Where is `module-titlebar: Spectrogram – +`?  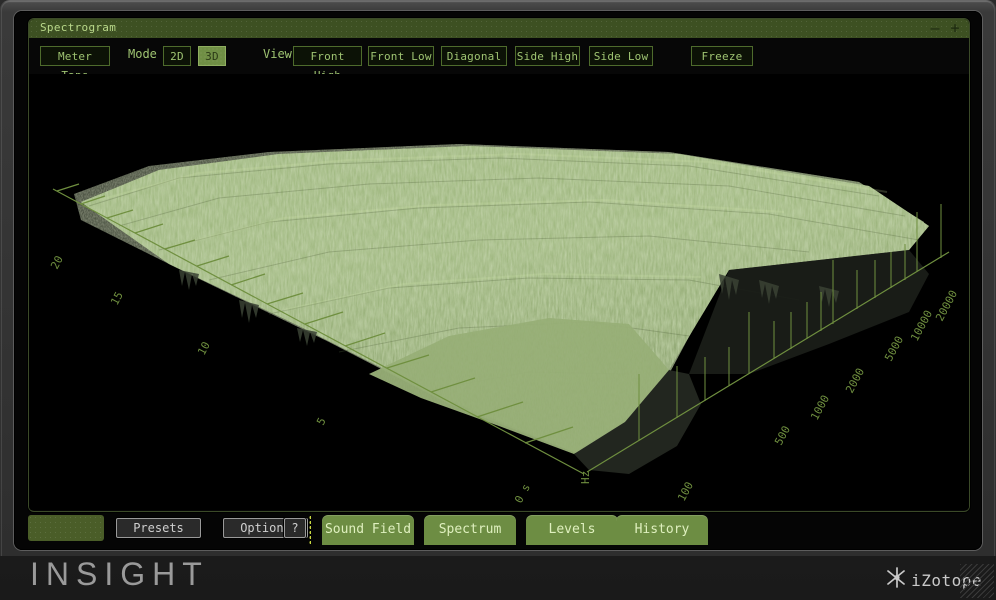 module-titlebar: Spectrogram – + is located at coordinates (499, 28).